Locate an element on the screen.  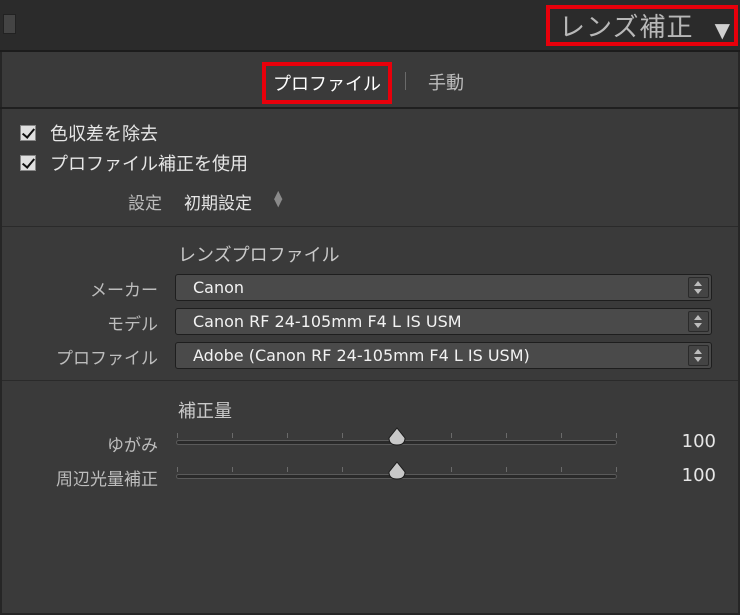
model-stepper-icon is located at coordinates (698, 321).